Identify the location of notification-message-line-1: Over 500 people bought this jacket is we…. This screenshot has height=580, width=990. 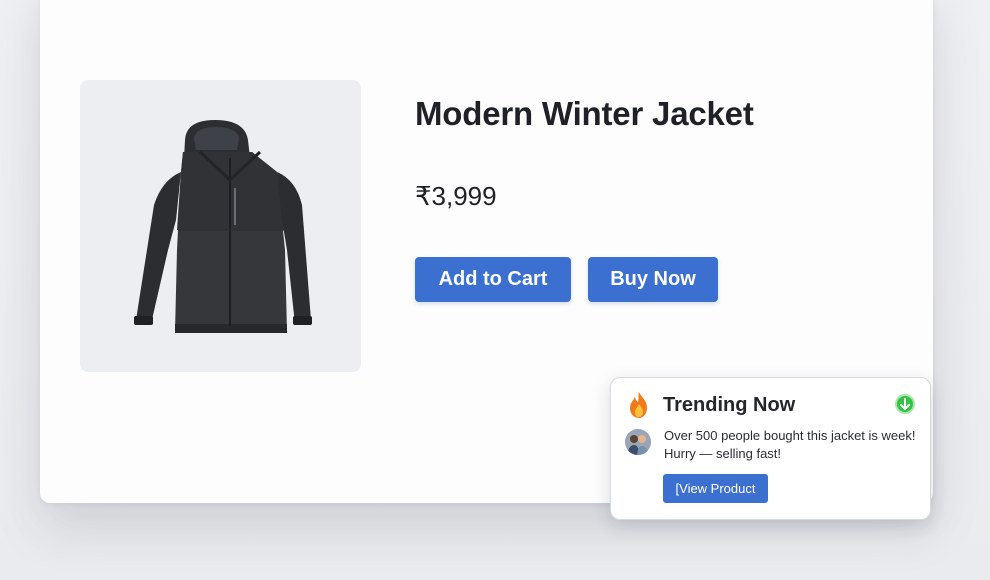
(790, 435).